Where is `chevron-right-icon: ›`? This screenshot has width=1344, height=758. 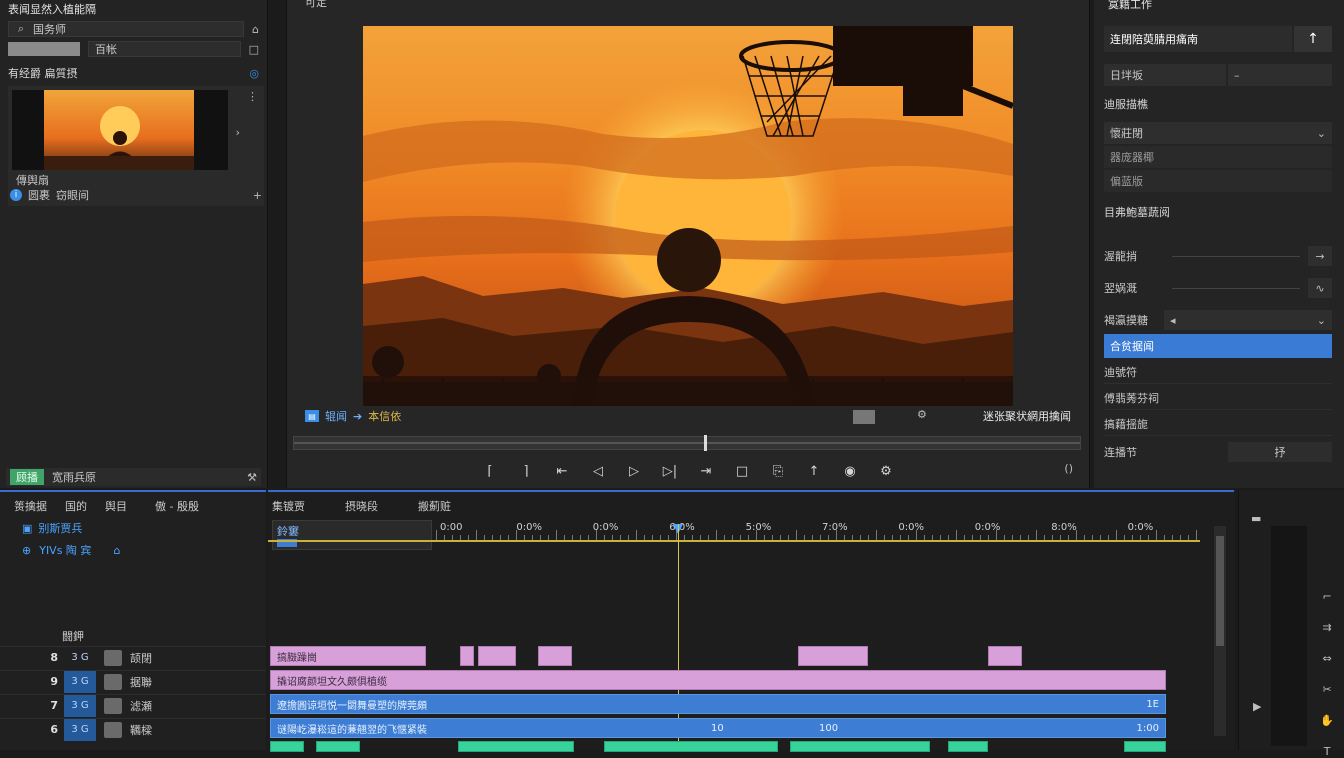
chevron-right-icon: › is located at coordinates (238, 132).